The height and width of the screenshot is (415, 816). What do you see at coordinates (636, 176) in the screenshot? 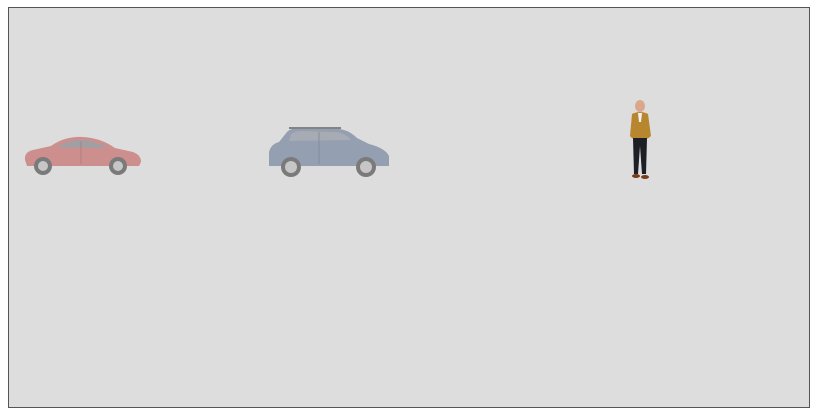
I see `man-shoe-left` at bounding box center [636, 176].